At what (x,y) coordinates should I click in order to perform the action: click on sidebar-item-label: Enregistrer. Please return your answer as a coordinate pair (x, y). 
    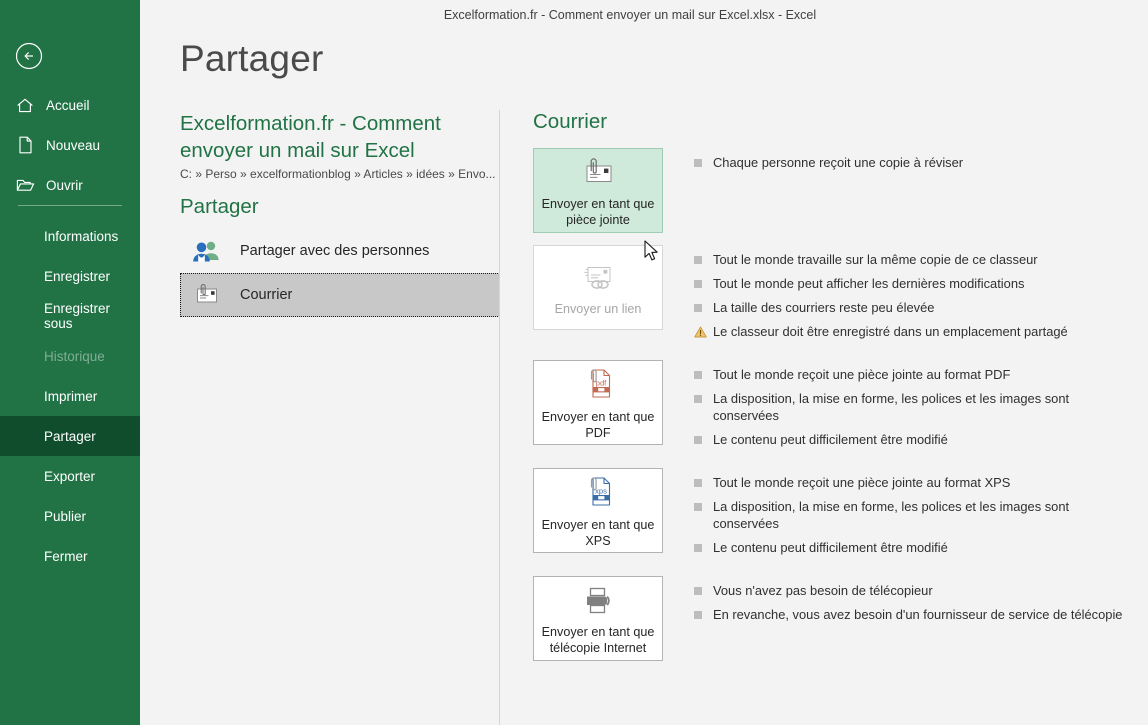
    Looking at the image, I should click on (77, 276).